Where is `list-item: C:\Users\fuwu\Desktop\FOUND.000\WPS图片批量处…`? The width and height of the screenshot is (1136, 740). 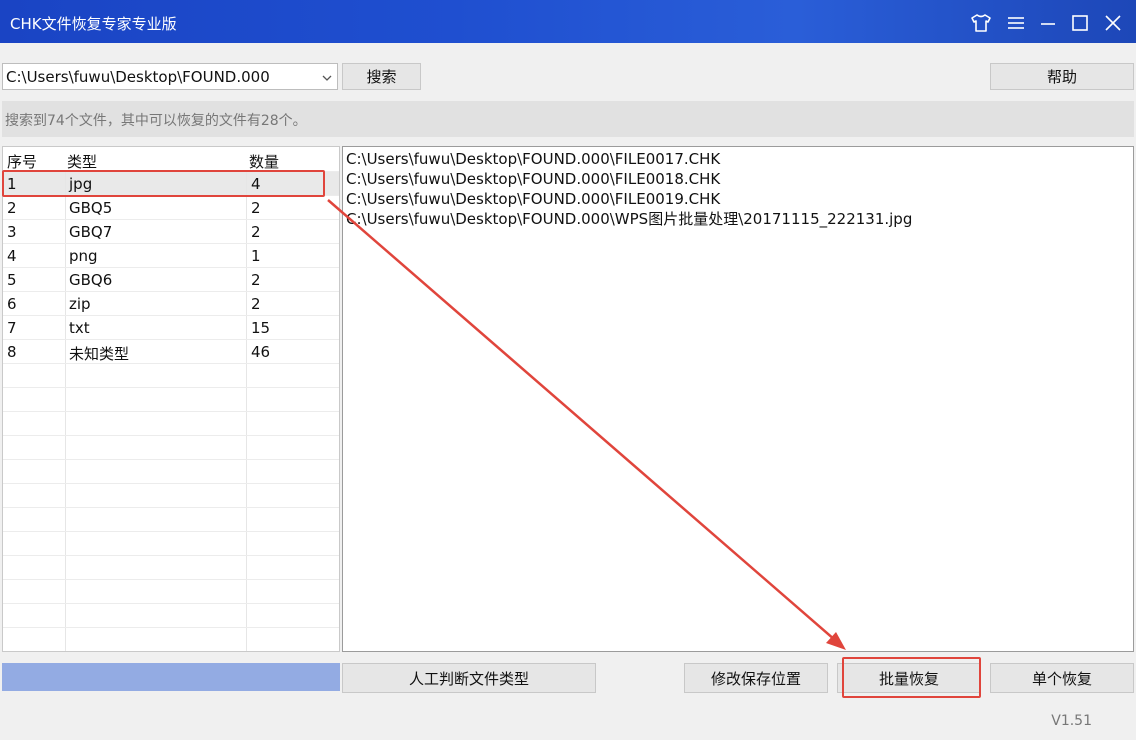 list-item: C:\Users\fuwu\Desktop\FOUND.000\WPS图片批量处… is located at coordinates (739, 219).